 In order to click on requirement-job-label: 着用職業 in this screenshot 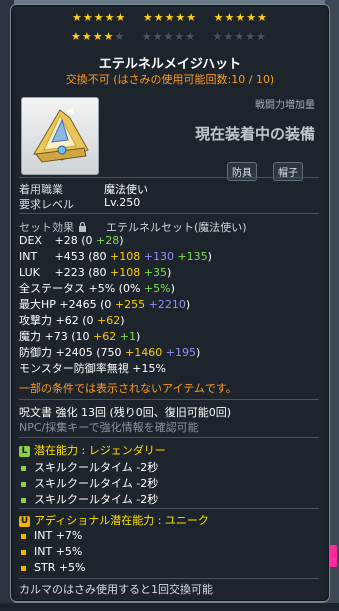, I will do `click(41, 189)`.